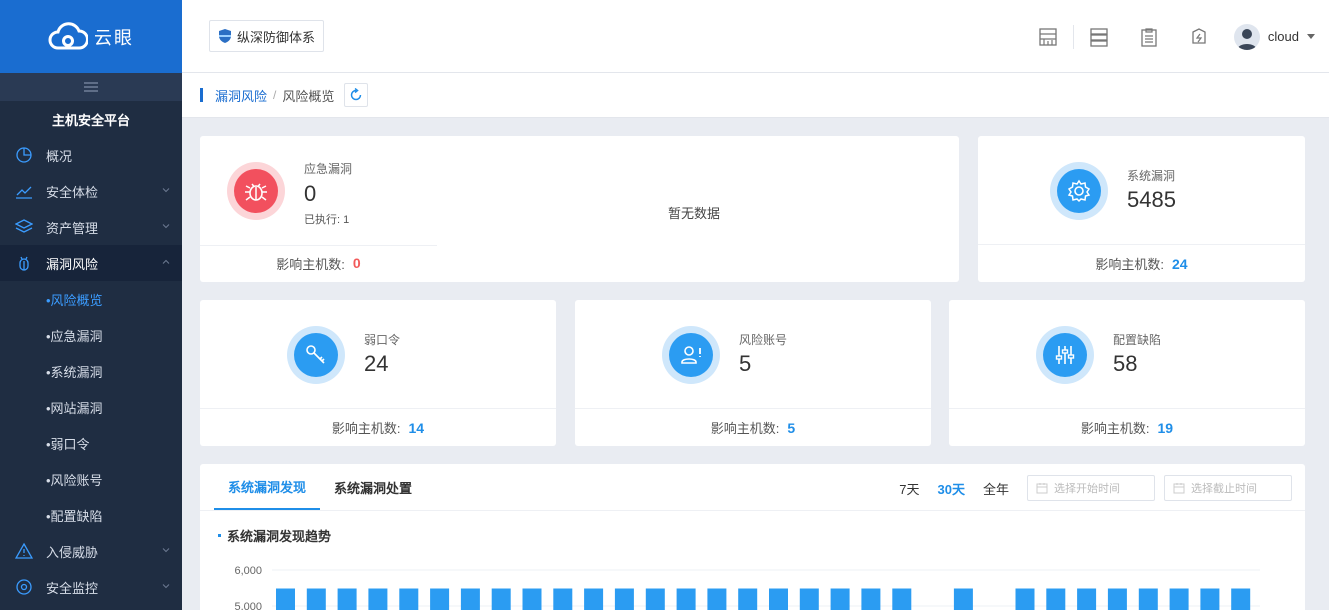 Image resolution: width=1329 pixels, height=610 pixels. Describe the element at coordinates (225, 36) in the screenshot. I see `shield-icon` at that location.